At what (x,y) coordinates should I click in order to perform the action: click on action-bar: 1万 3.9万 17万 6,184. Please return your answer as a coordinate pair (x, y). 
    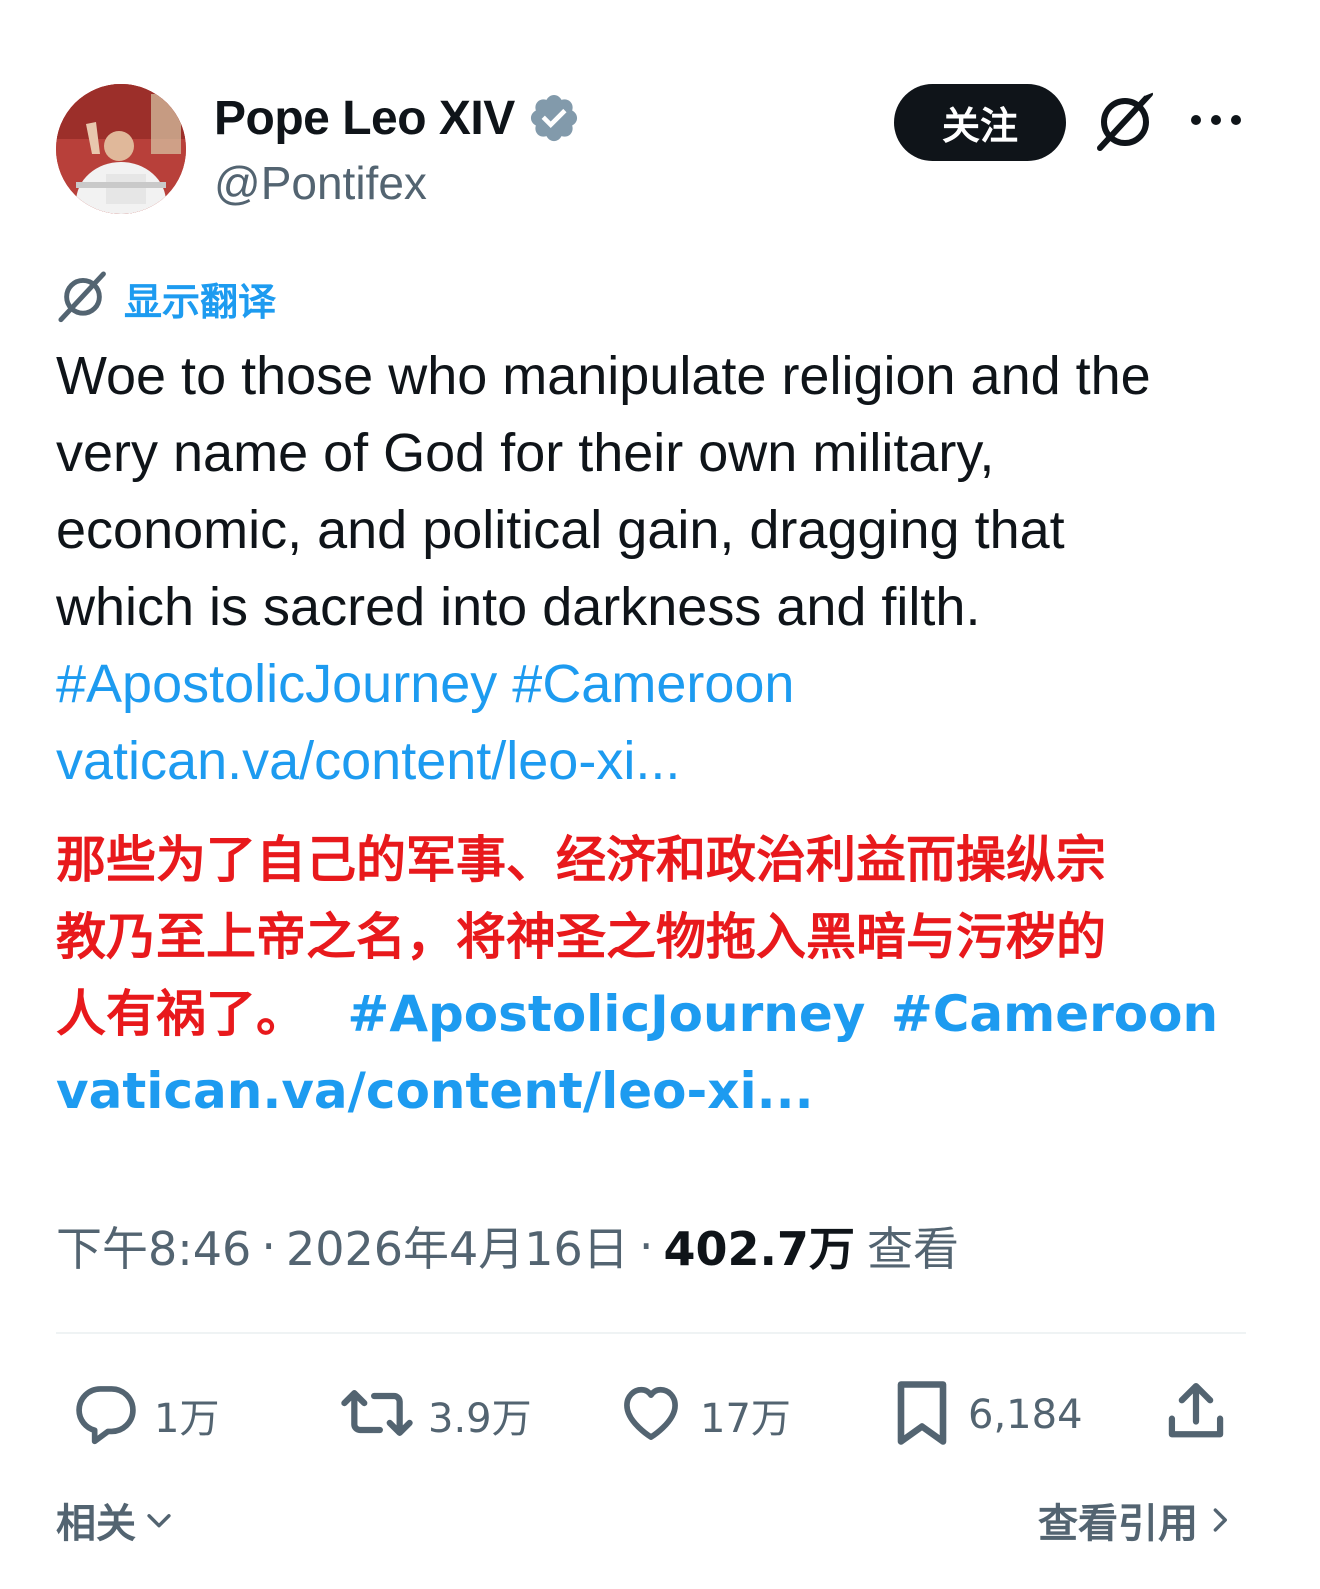
    Looking at the image, I should click on (660, 1415).